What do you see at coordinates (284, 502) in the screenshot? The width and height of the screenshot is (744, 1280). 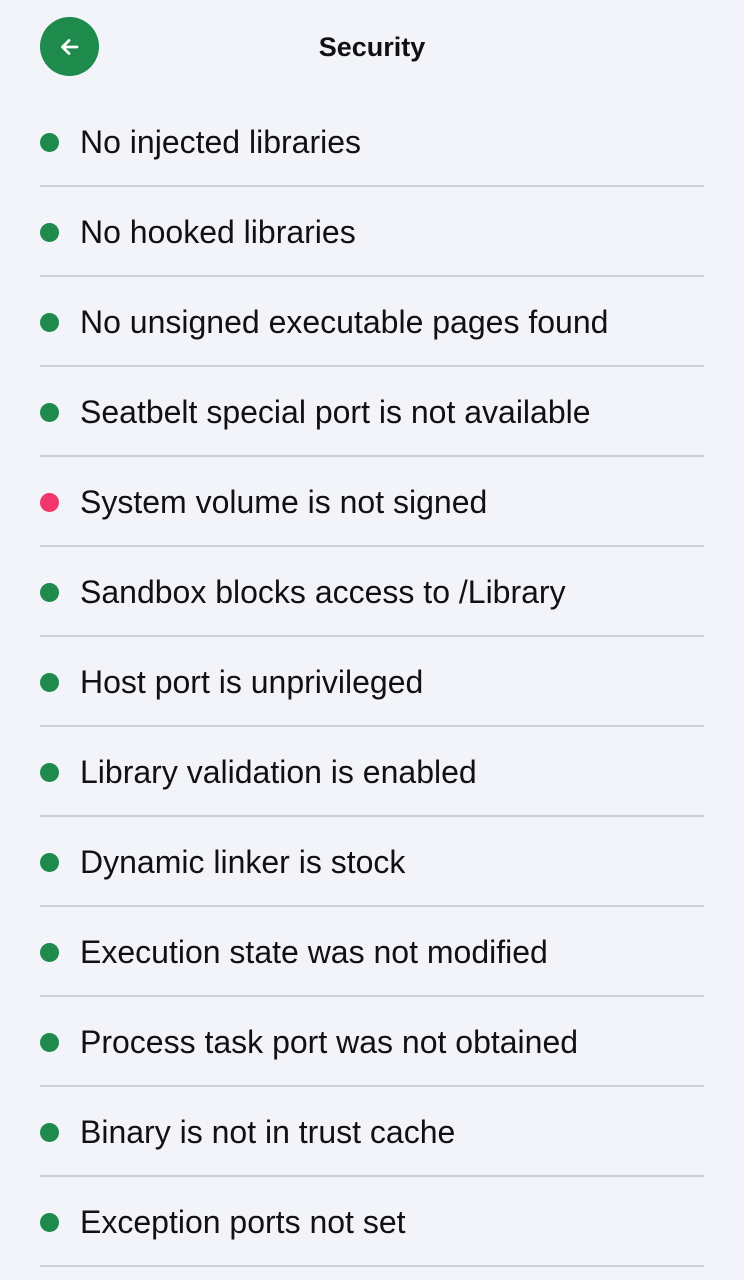 I see `check-label: System volume is not signed` at bounding box center [284, 502].